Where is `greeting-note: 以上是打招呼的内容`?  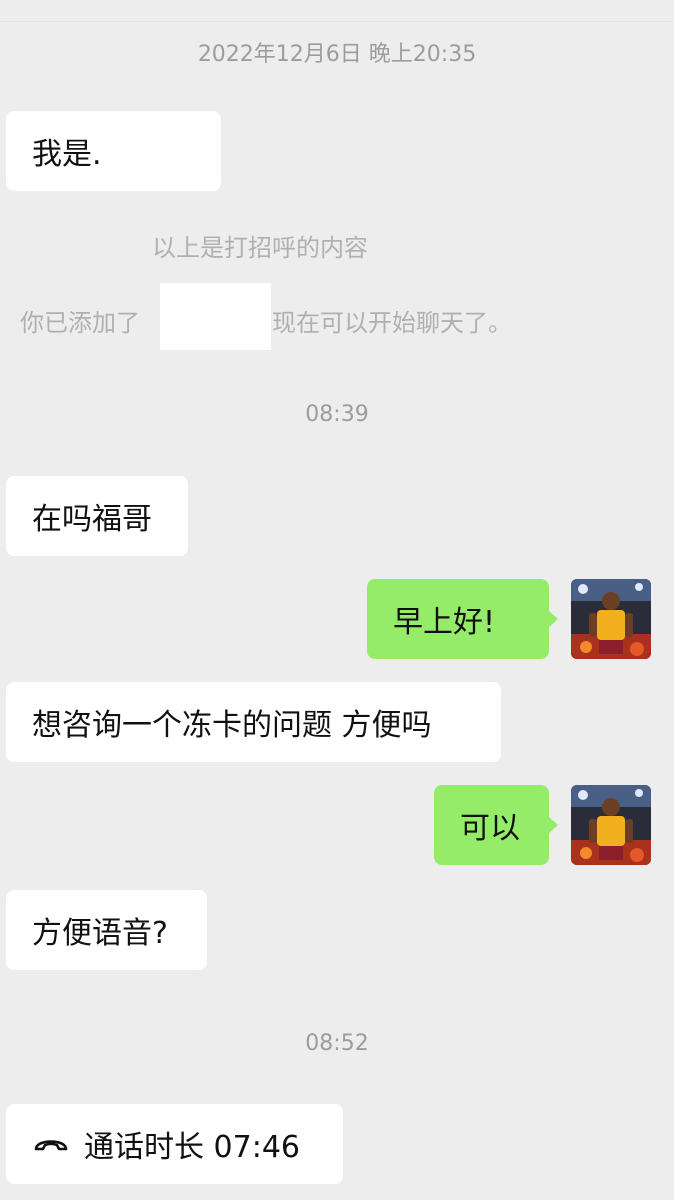 greeting-note: 以上是打招呼的内容 is located at coordinates (260, 248).